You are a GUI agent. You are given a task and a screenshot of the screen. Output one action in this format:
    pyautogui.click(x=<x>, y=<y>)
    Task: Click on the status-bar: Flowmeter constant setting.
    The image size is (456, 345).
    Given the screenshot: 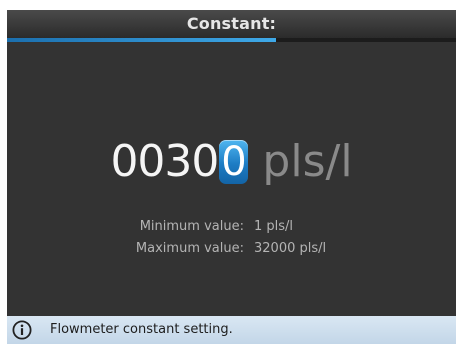 What is the action you would take?
    pyautogui.click(x=231, y=330)
    